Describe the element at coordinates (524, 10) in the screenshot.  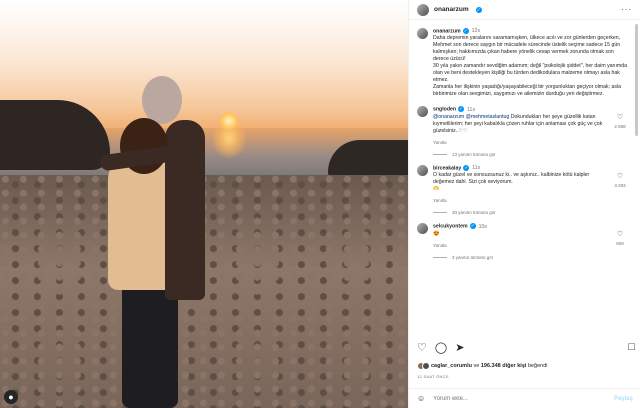
I see `post-header: onanarzum ✓ ···` at that location.